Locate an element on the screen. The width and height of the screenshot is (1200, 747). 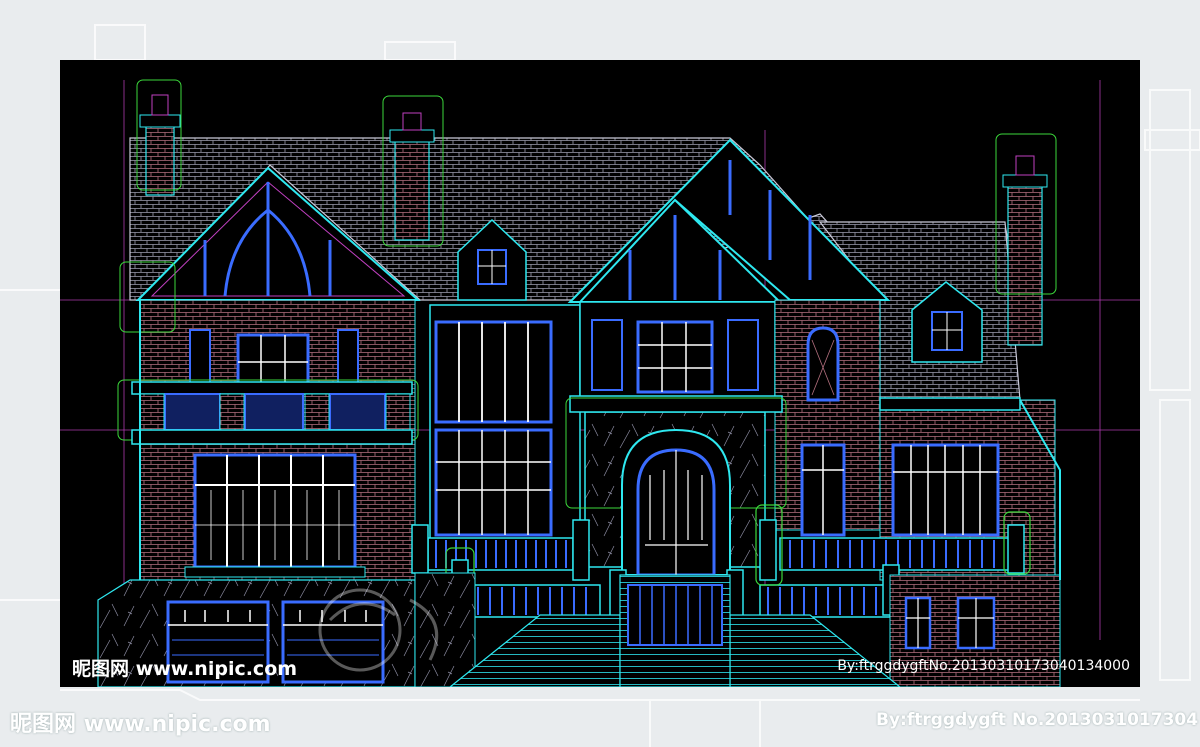
watermark-stamp is located at coordinates (378, 630).